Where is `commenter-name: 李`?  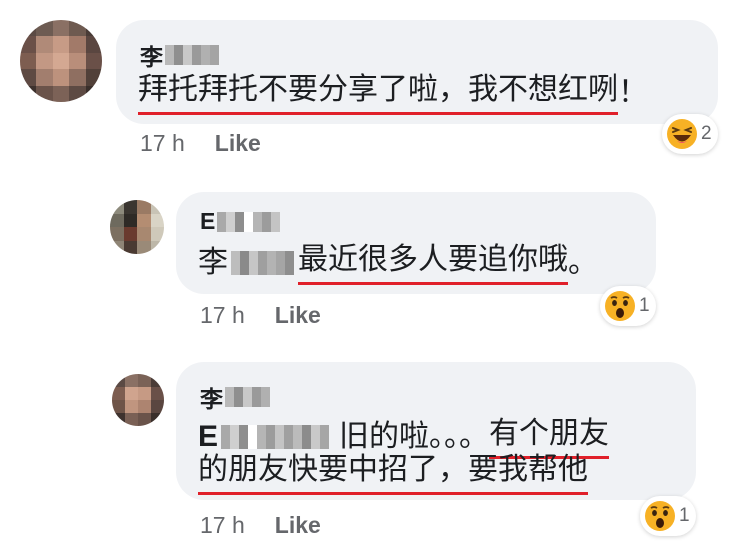
commenter-name: 李 is located at coordinates (179, 55).